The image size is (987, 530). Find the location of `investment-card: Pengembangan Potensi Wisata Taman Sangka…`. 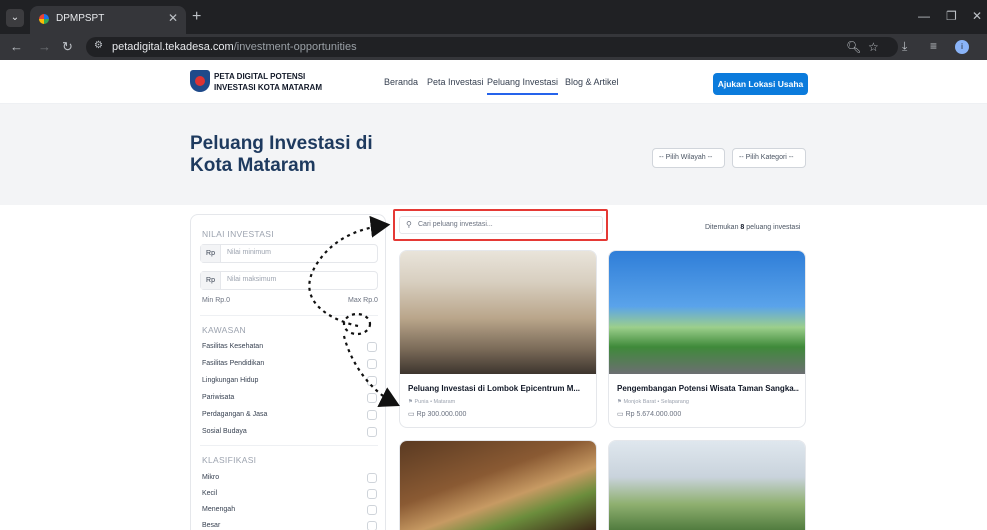

investment-card: Pengembangan Potensi Wisata Taman Sangka… is located at coordinates (707, 339).